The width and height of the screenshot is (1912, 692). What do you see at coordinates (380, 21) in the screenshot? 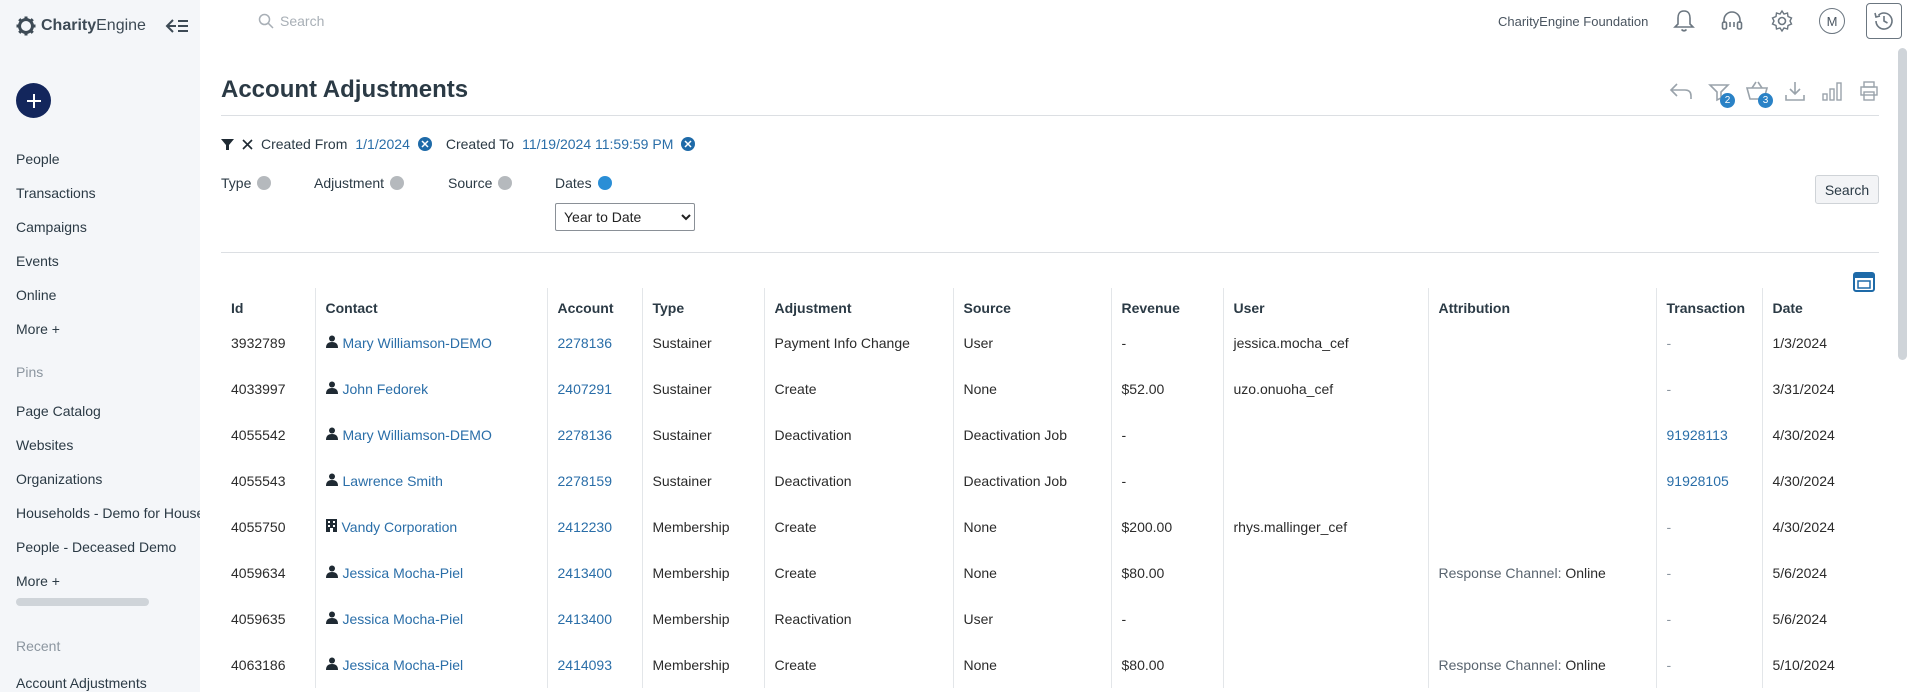
I see `search-input` at bounding box center [380, 21].